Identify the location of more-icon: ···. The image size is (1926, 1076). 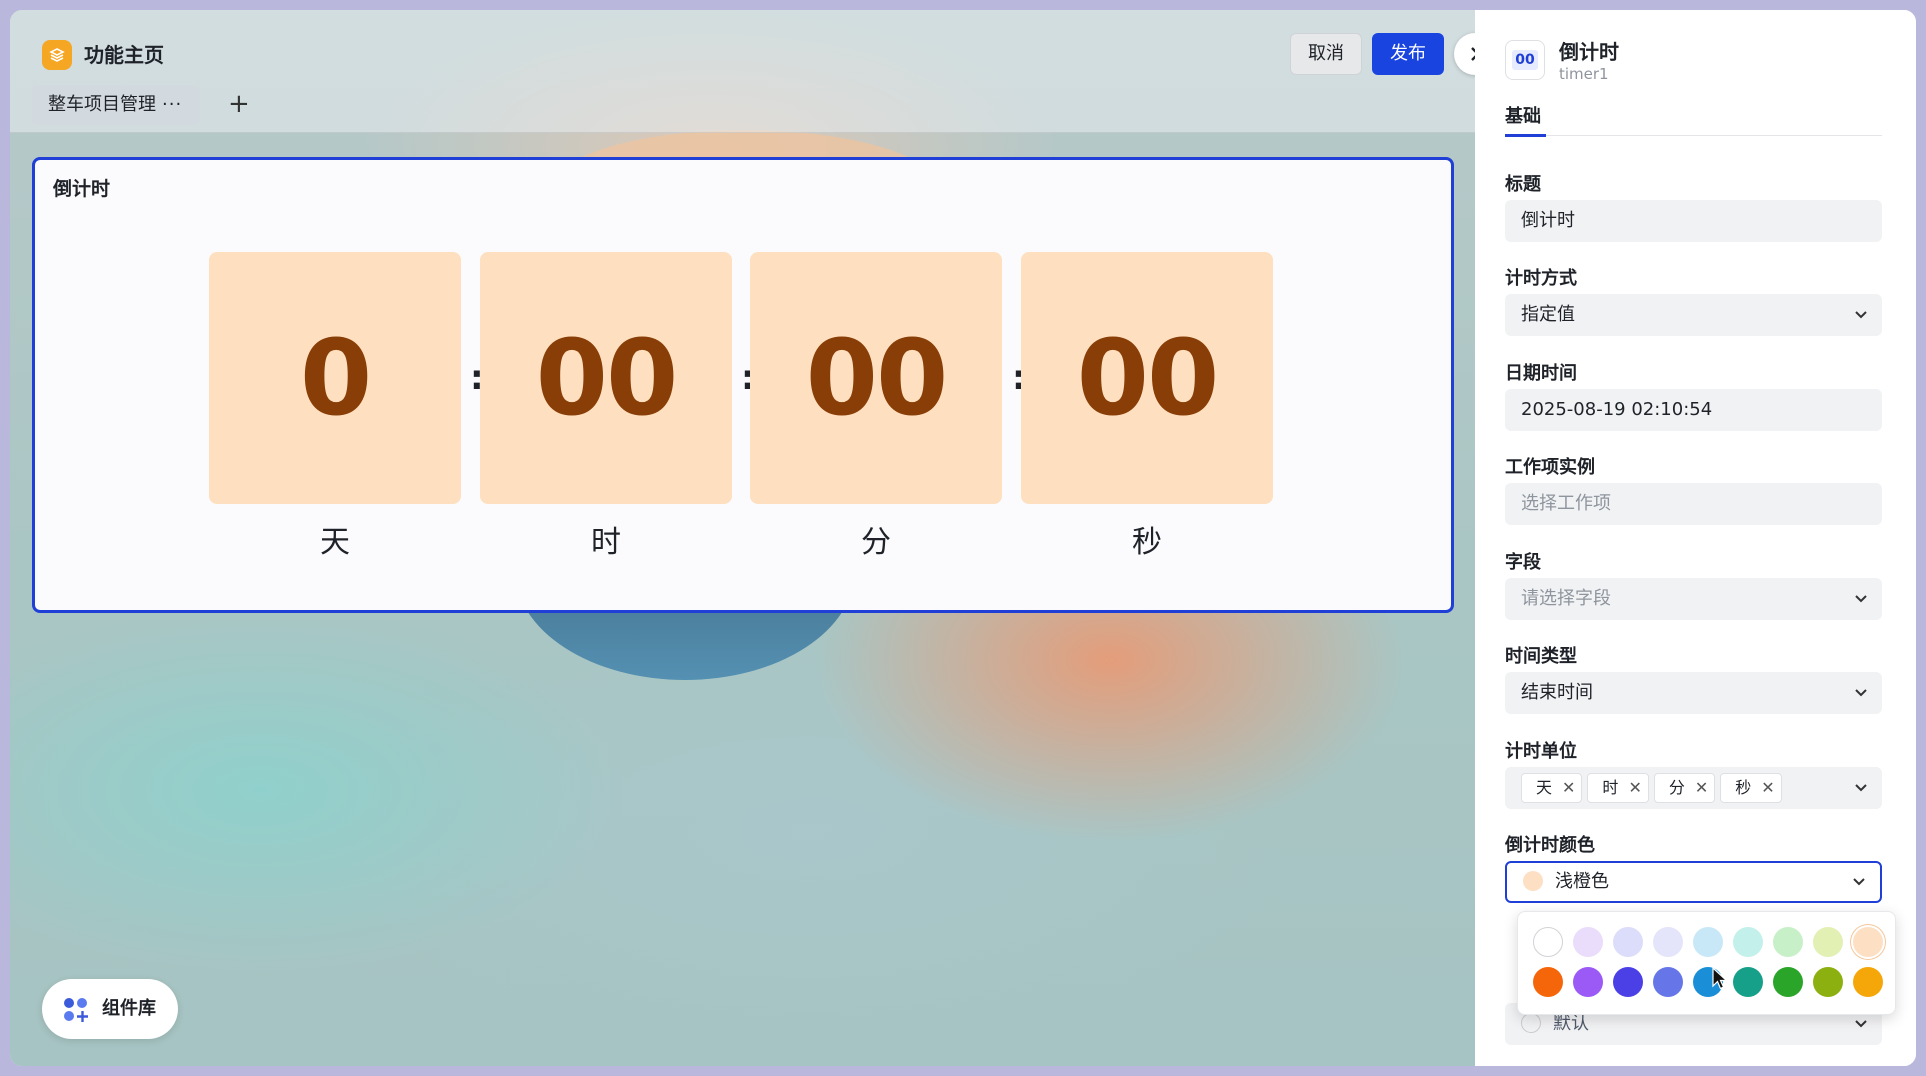
(172, 104).